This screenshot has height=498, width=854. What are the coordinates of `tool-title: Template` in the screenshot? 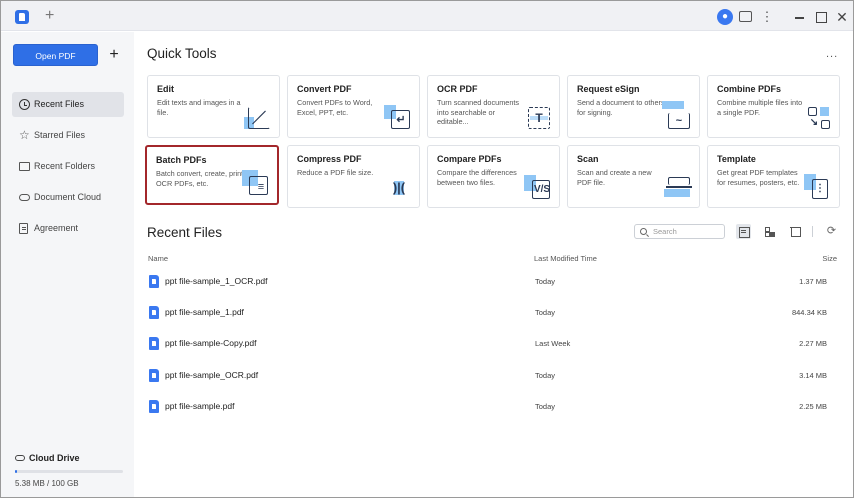 It's located at (736, 159).